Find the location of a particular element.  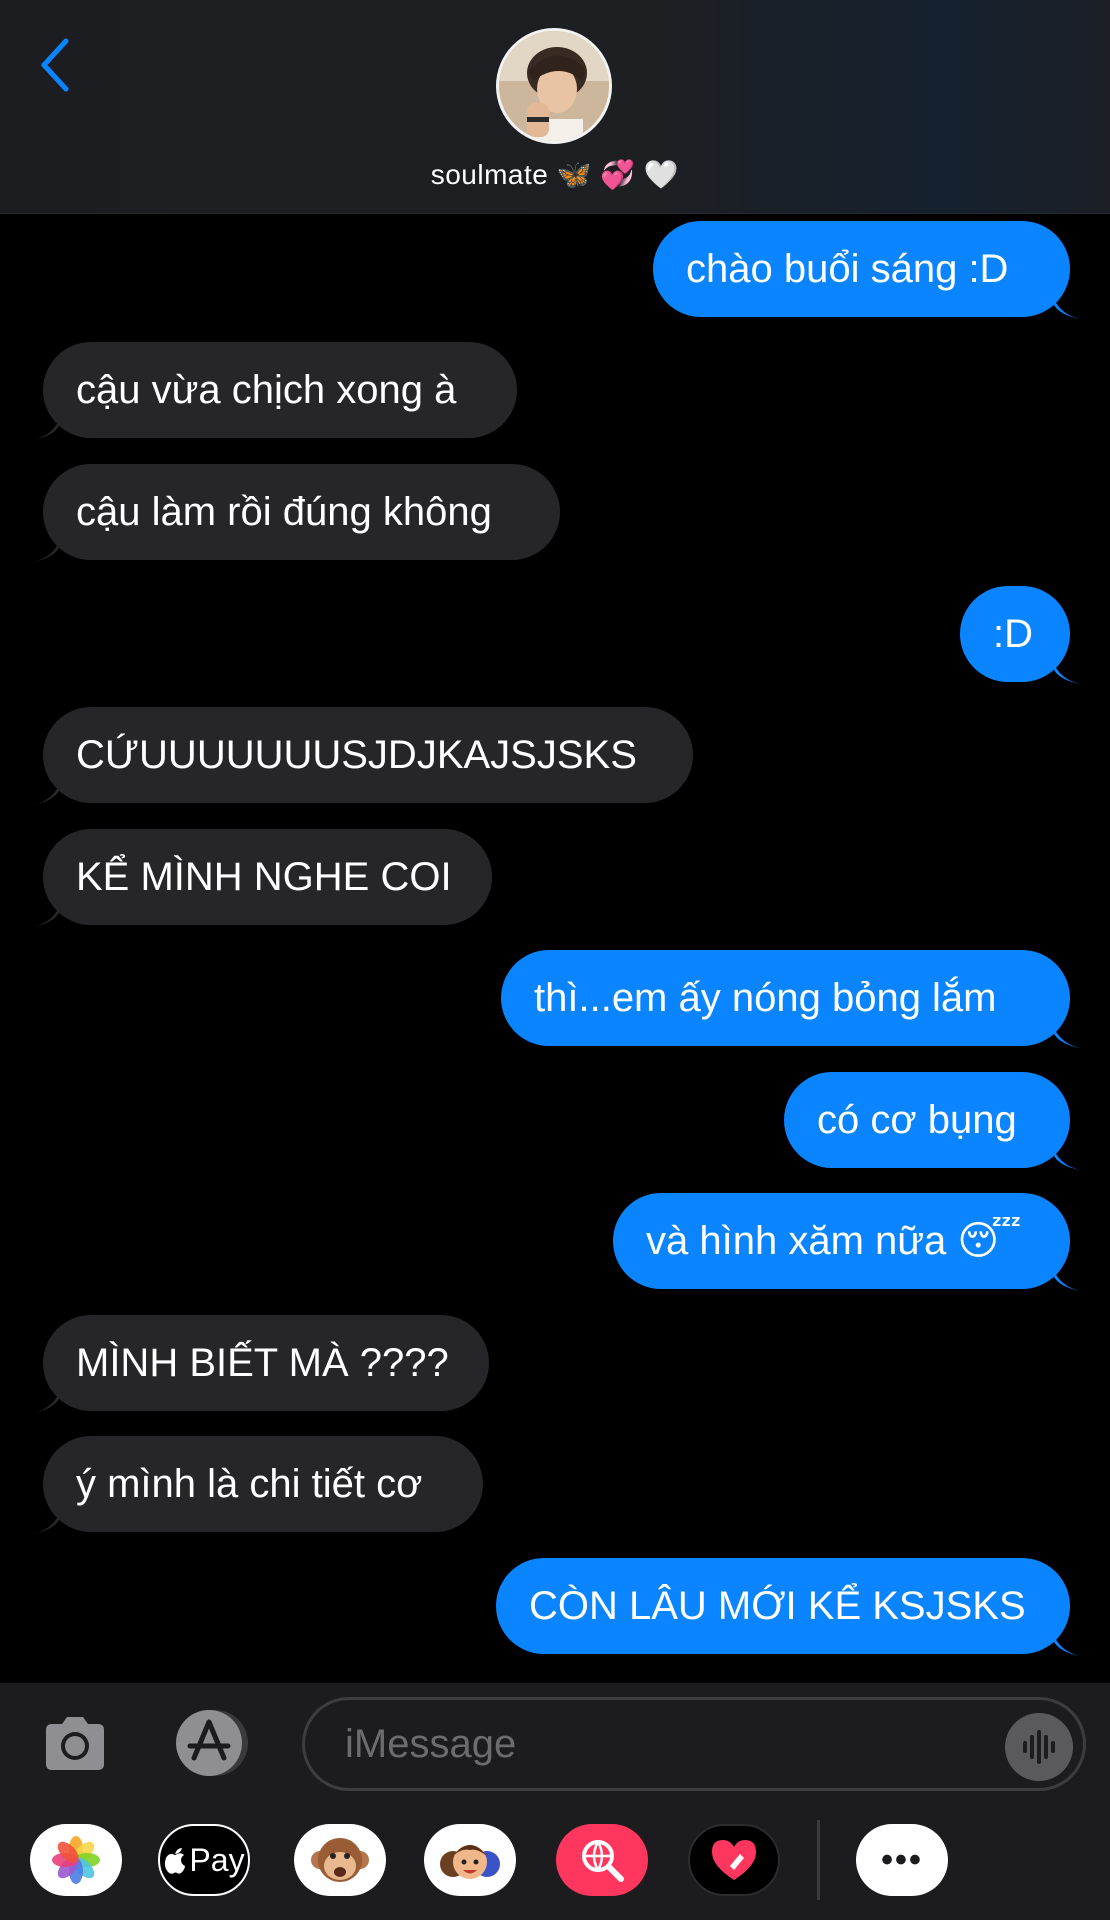

memoji-stickers-button is located at coordinates (470, 1860).